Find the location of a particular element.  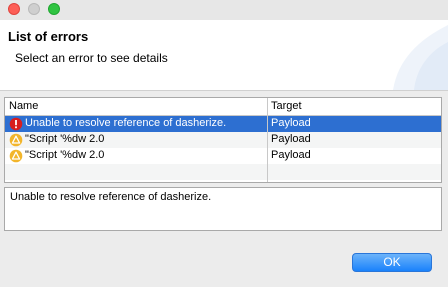

zoom-window-button is located at coordinates (54, 9).